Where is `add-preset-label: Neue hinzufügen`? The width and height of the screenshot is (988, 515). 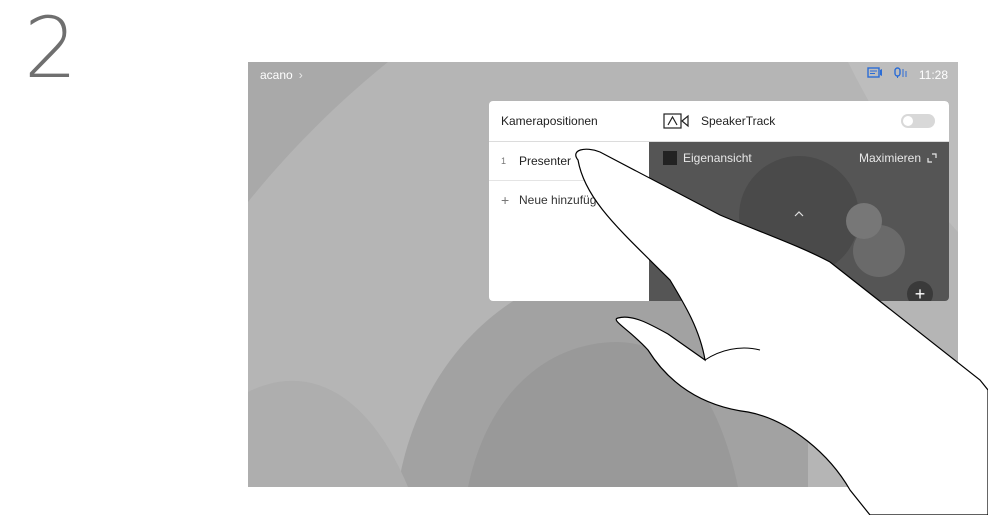 add-preset-label: Neue hinzufügen is located at coordinates (564, 200).